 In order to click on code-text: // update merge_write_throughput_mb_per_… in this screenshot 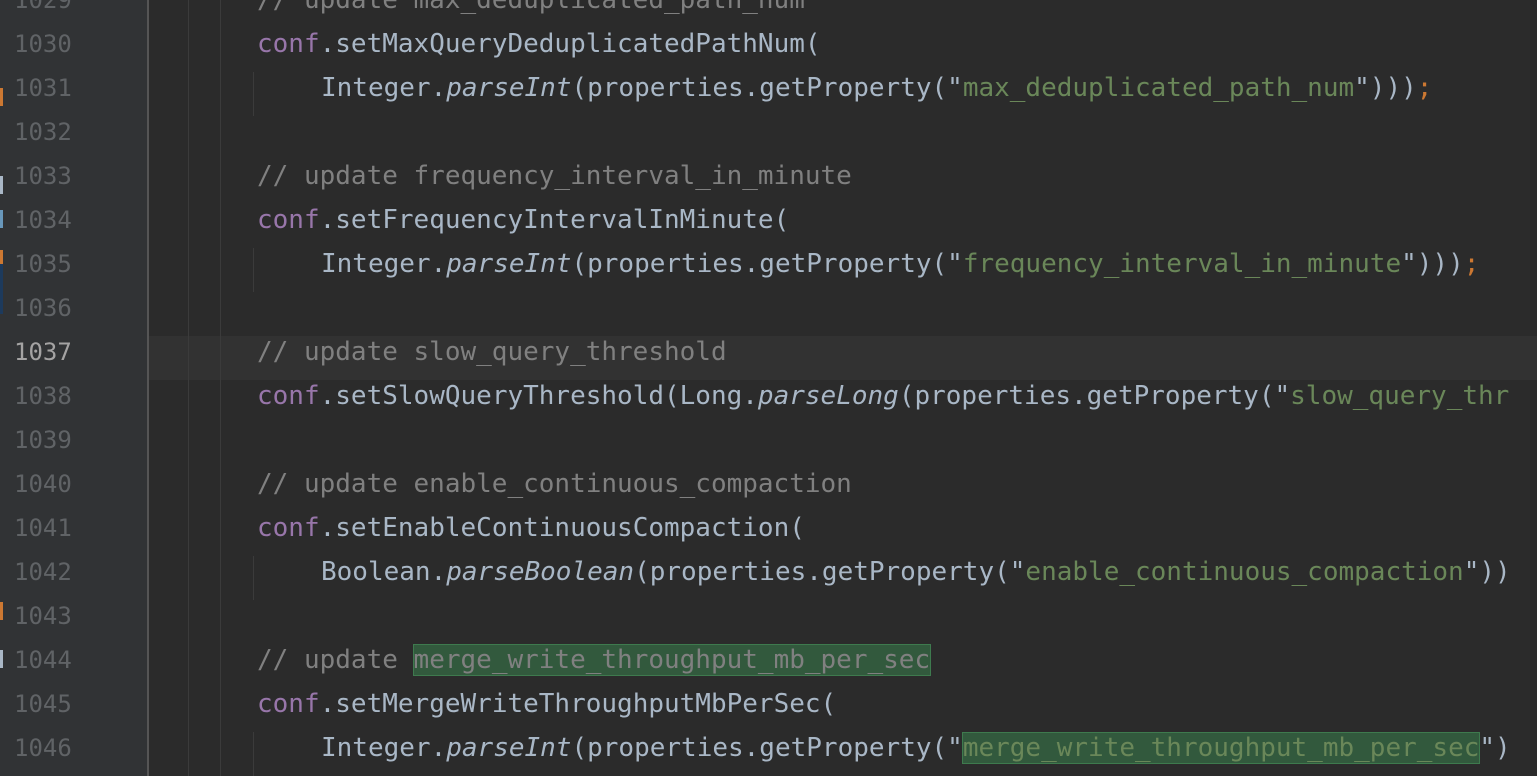, I will do `click(594, 660)`.